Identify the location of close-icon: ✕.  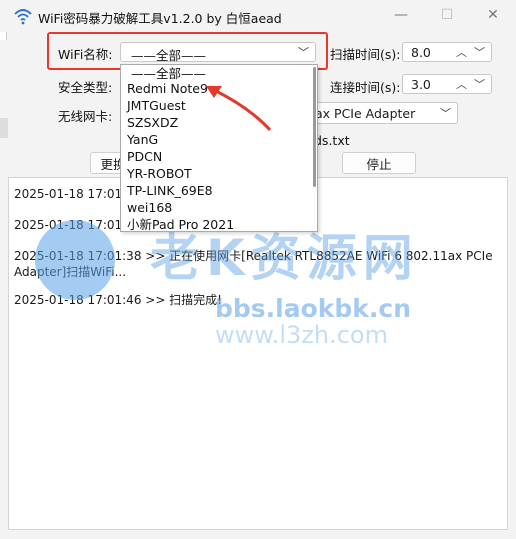
(493, 15).